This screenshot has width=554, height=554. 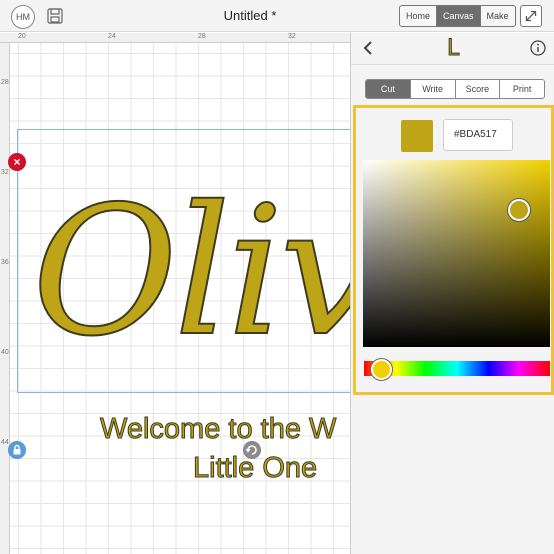 I want to click on tab-print: Print, so click(x=522, y=89).